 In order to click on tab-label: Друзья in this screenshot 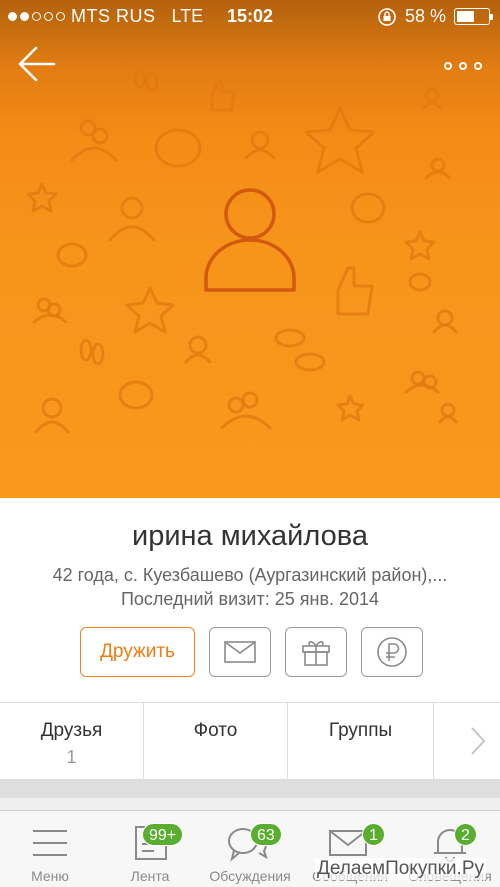, I will do `click(71, 730)`.